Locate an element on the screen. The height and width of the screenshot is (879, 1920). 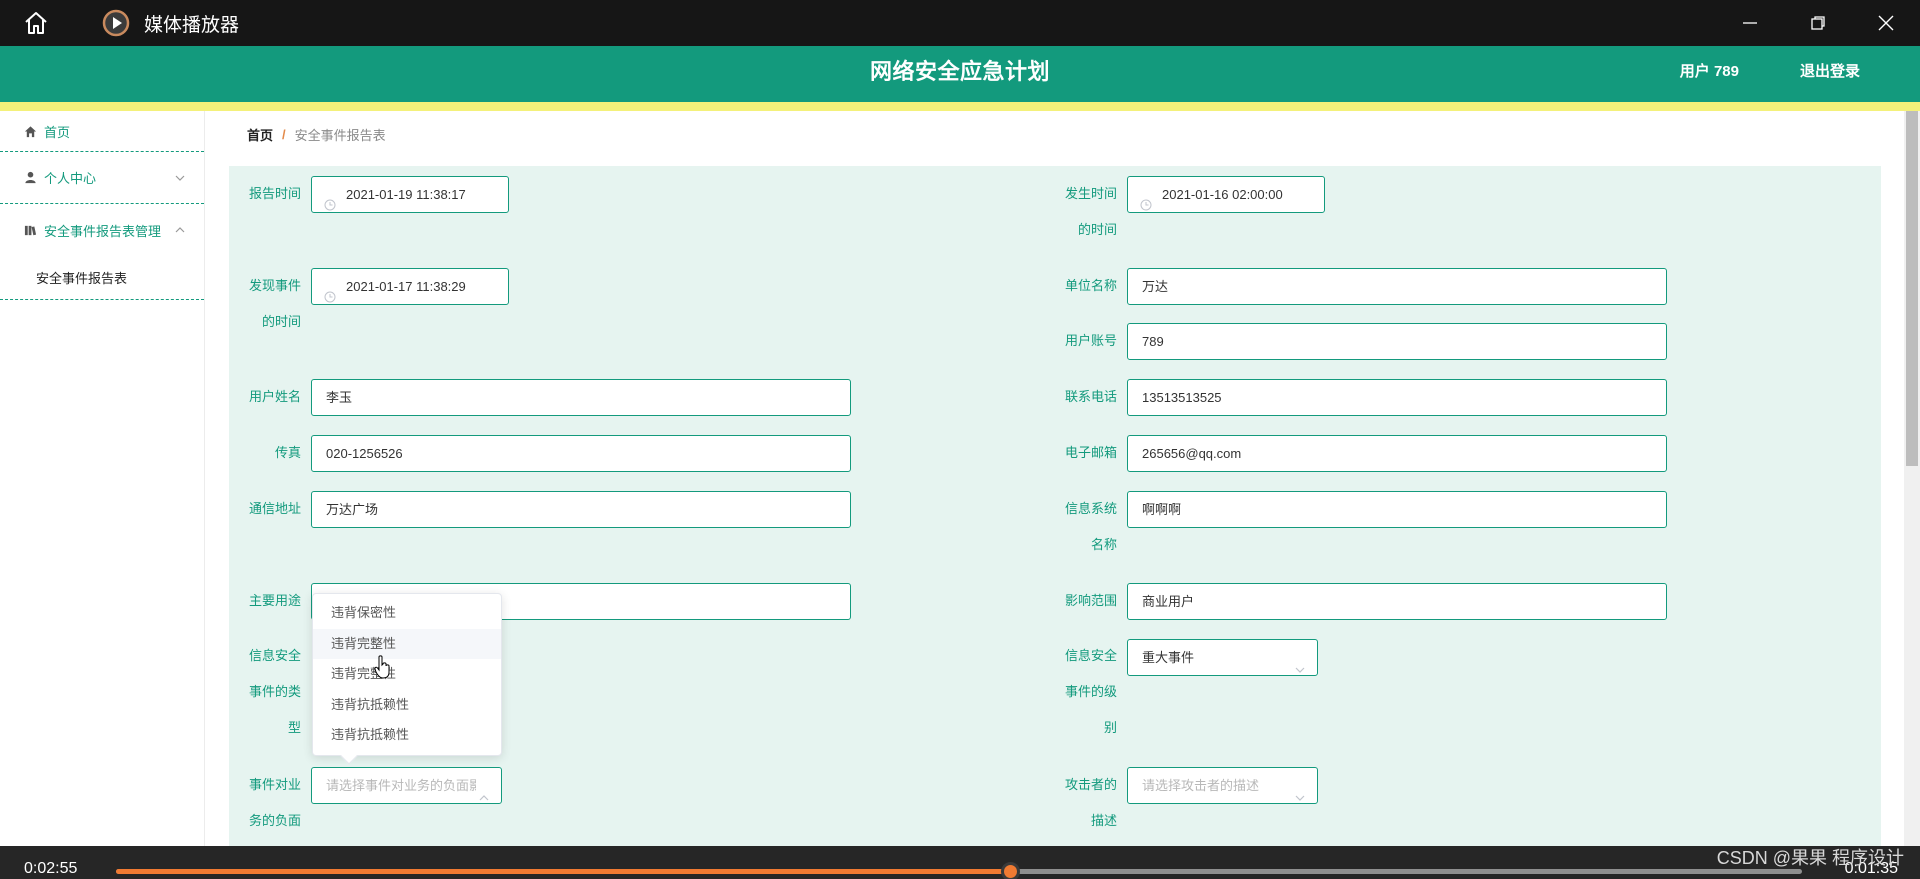
discover-time-label-line2: 的时间 is located at coordinates (281, 321).